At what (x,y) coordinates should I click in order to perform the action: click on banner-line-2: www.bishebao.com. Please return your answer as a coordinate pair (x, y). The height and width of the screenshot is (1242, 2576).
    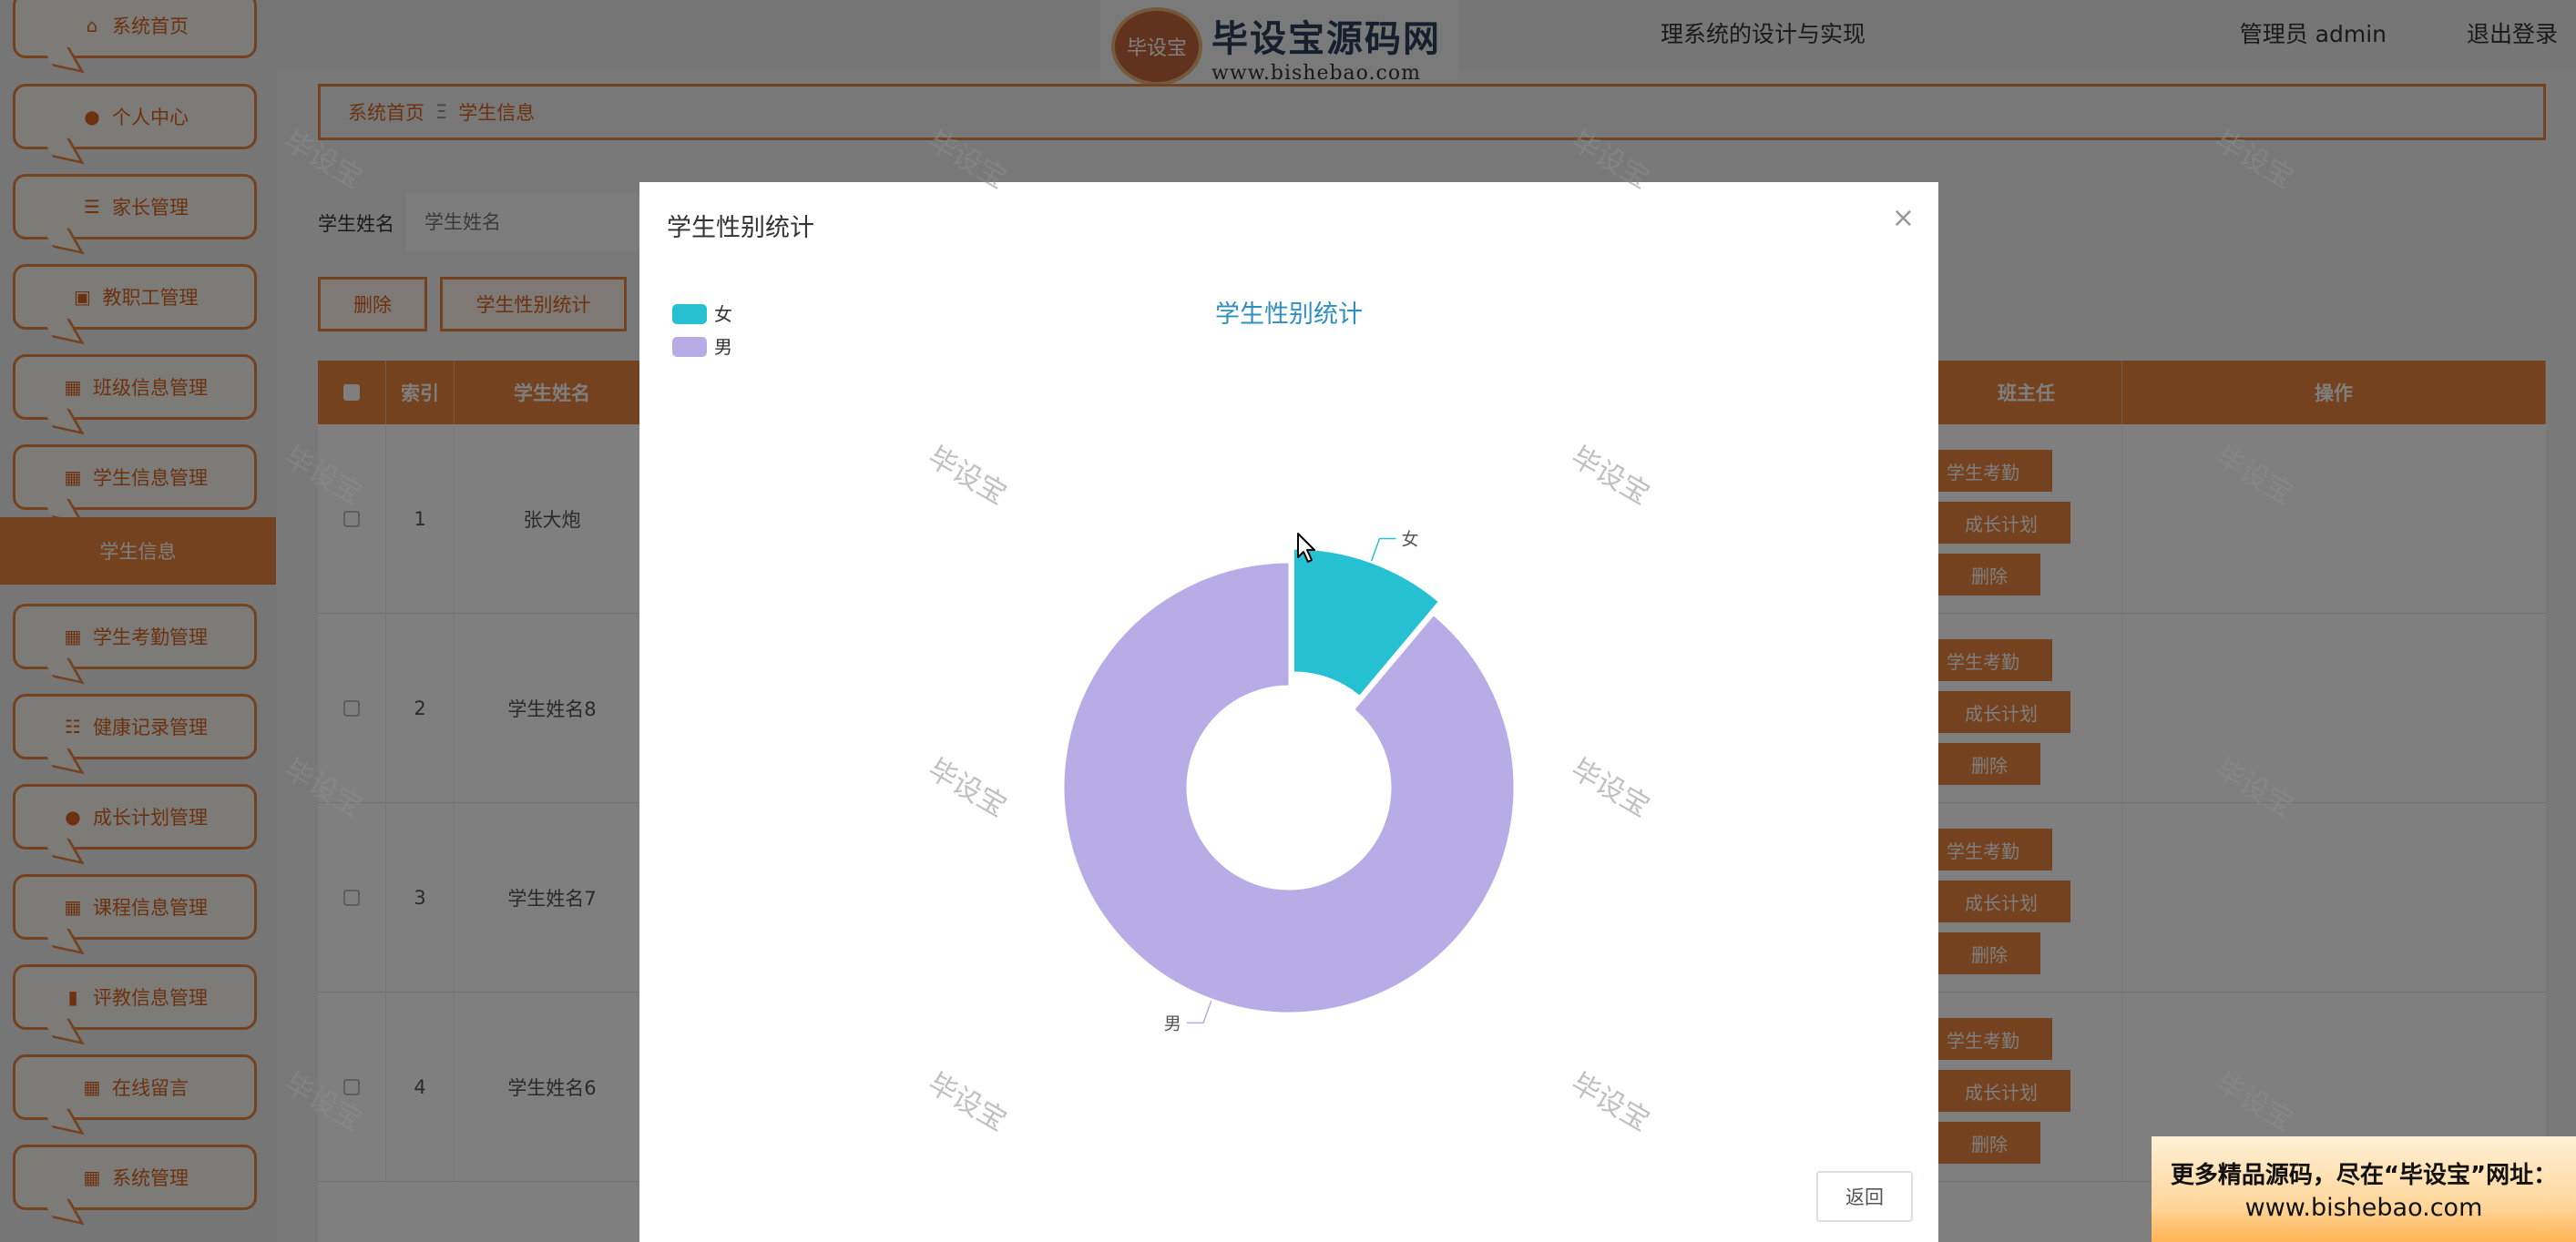
    Looking at the image, I should click on (2363, 1208).